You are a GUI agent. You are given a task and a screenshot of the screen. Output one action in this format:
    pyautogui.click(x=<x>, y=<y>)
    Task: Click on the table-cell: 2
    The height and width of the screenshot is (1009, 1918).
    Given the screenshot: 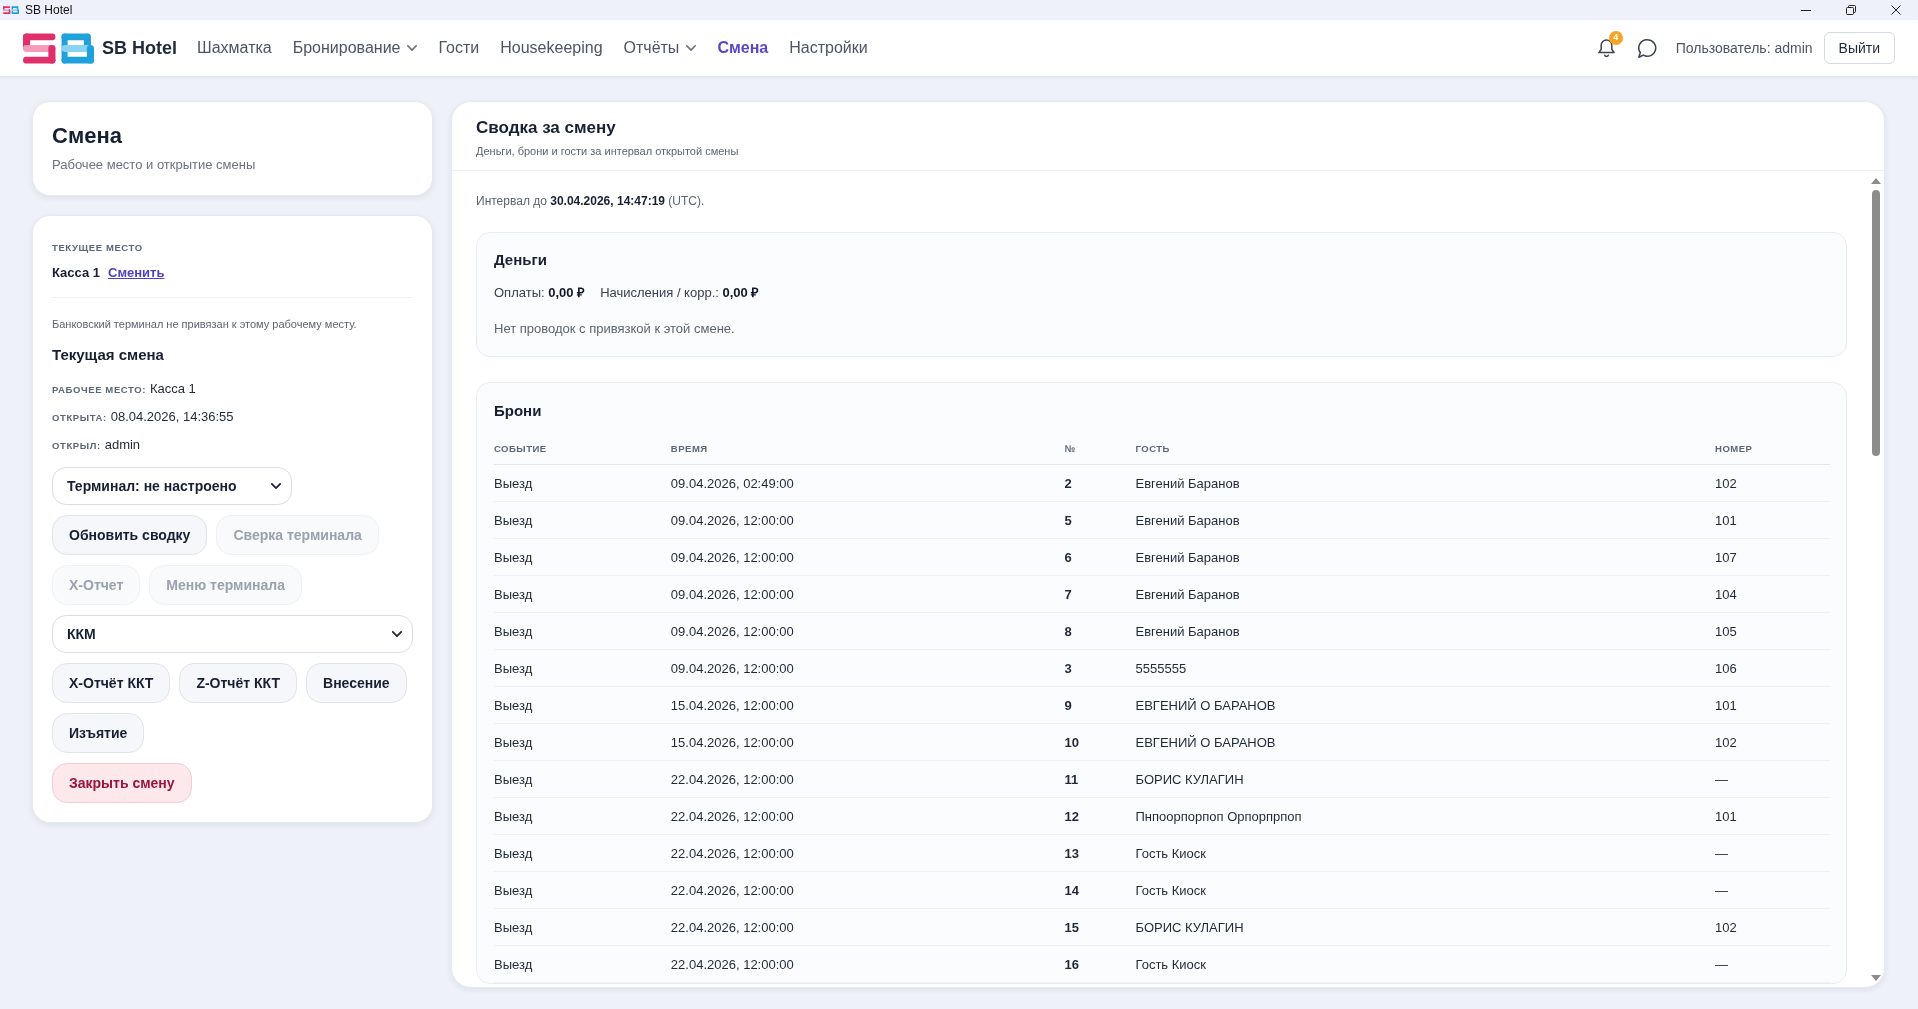 What is the action you would take?
    pyautogui.click(x=1068, y=483)
    